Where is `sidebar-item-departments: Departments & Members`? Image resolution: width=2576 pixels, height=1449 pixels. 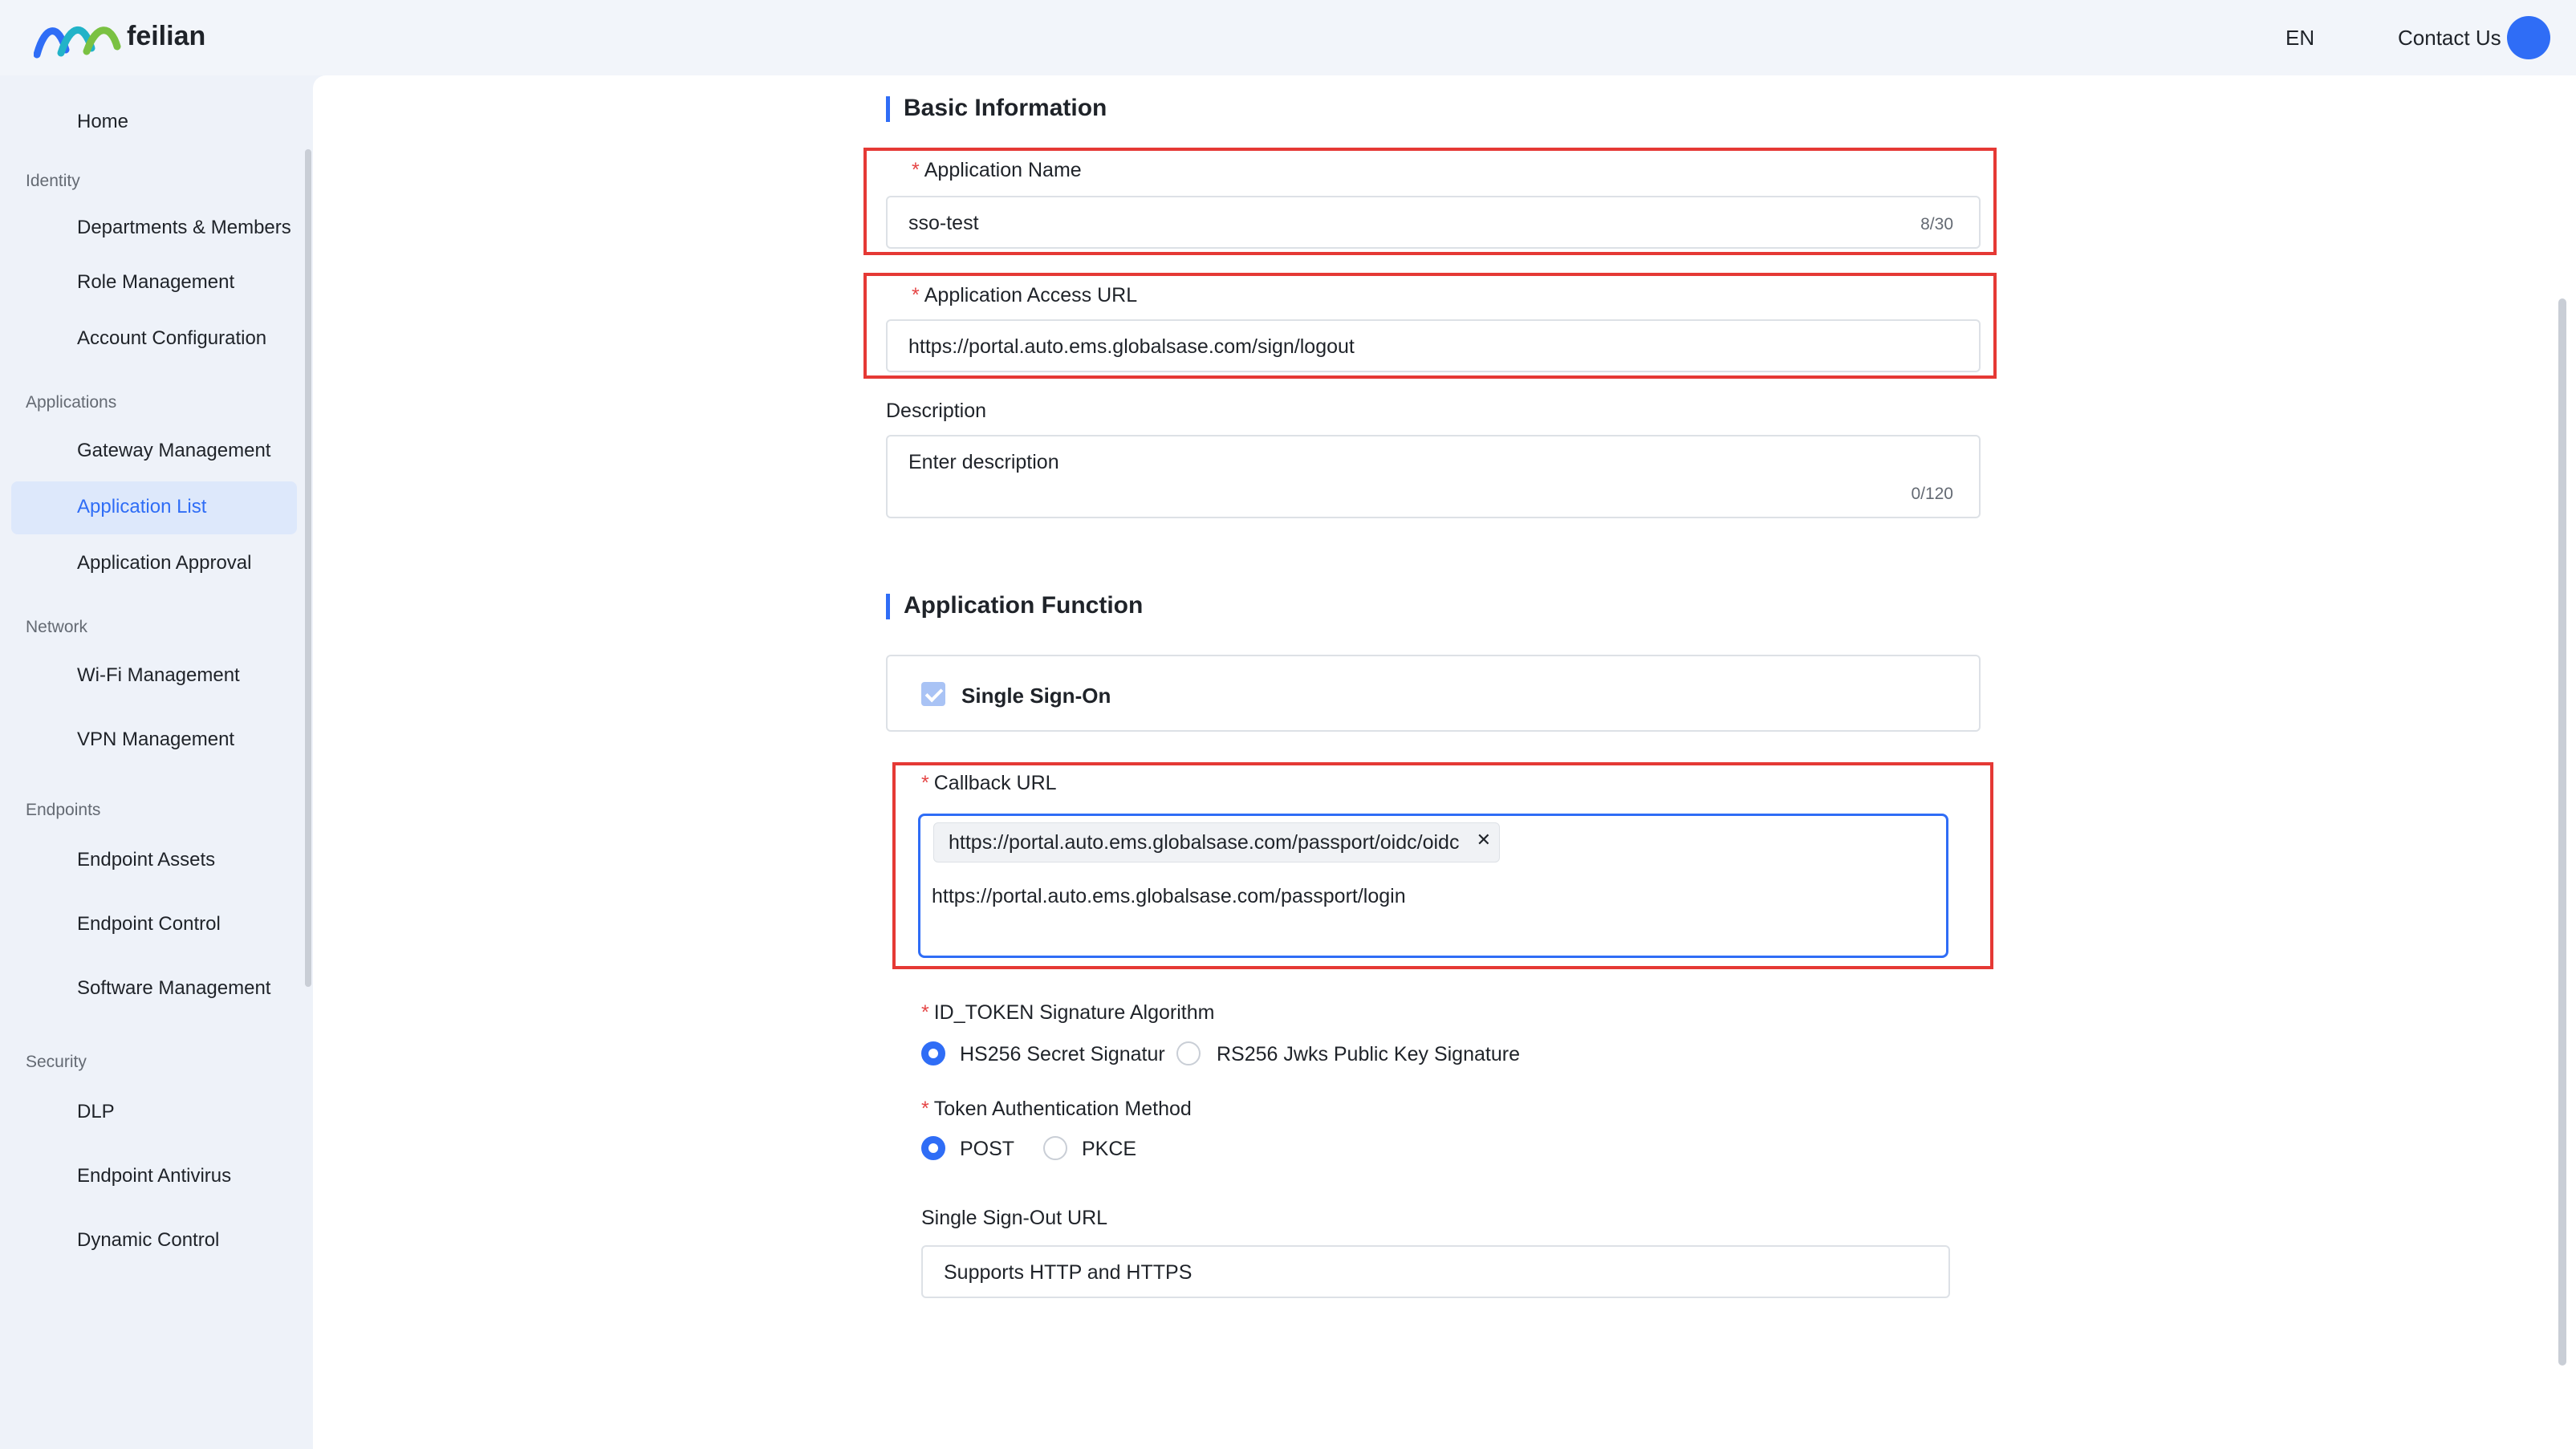 sidebar-item-departments: Departments & Members is located at coordinates (184, 228).